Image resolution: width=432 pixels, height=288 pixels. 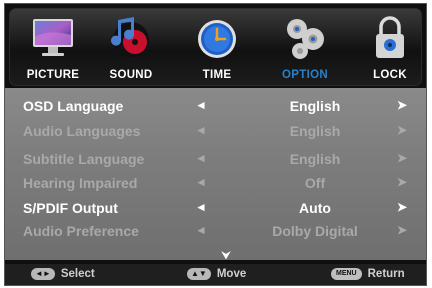 I want to click on tab-picture: PICTURE, so click(x=53, y=47).